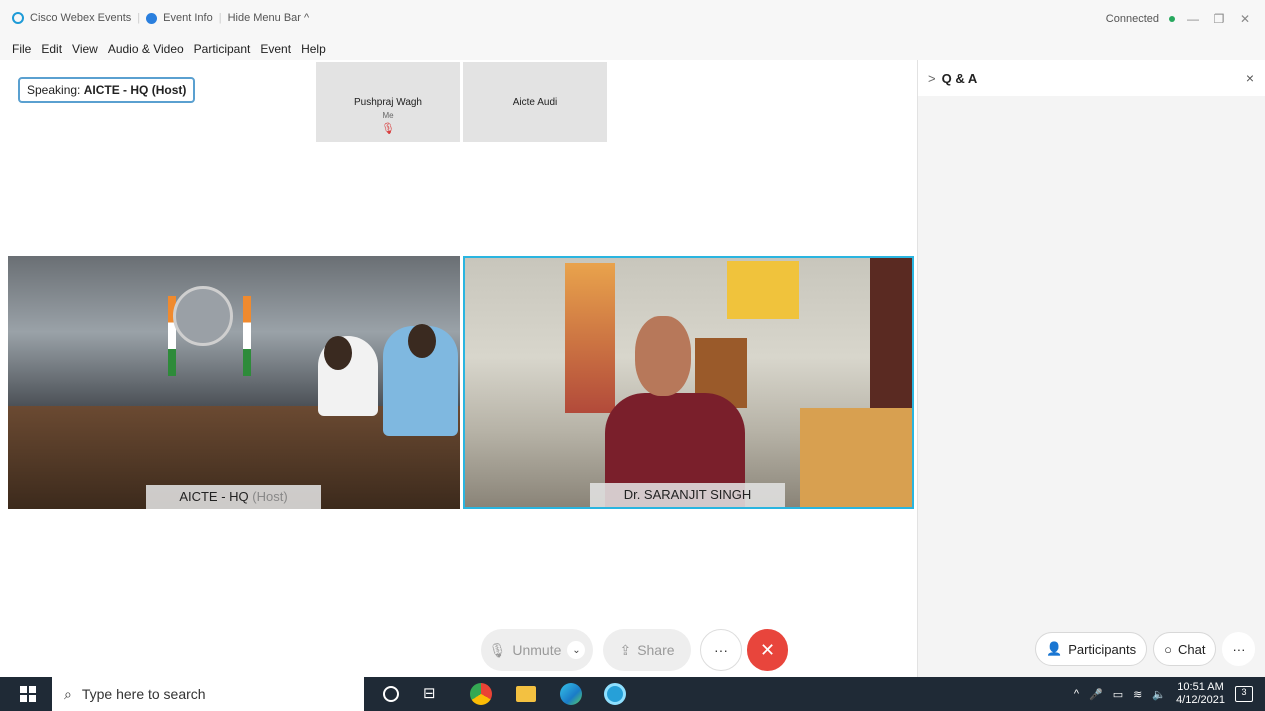 The width and height of the screenshot is (1265, 711). Describe the element at coordinates (388, 129) in the screenshot. I see `muted-mic-icon: 🎙` at that location.